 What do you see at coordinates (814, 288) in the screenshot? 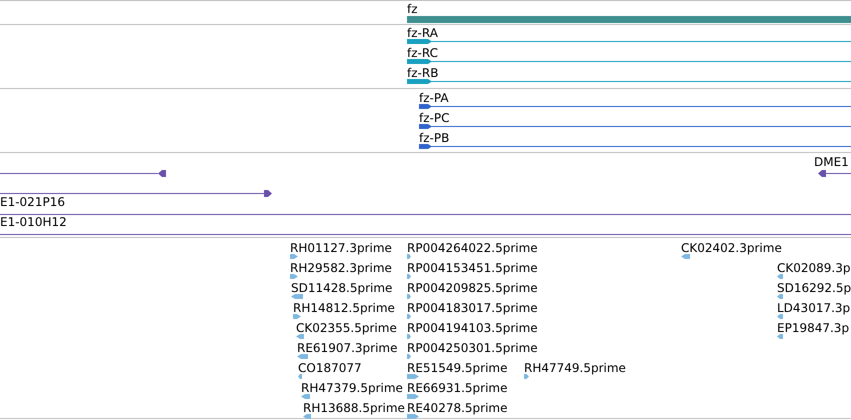
I see `feature-label: SD16292.5p` at bounding box center [814, 288].